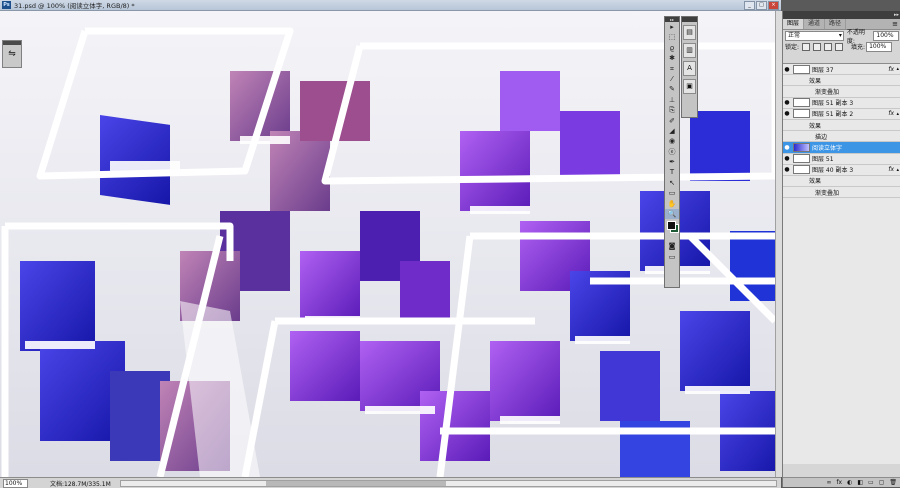  I want to click on color-swatches, so click(672, 230).